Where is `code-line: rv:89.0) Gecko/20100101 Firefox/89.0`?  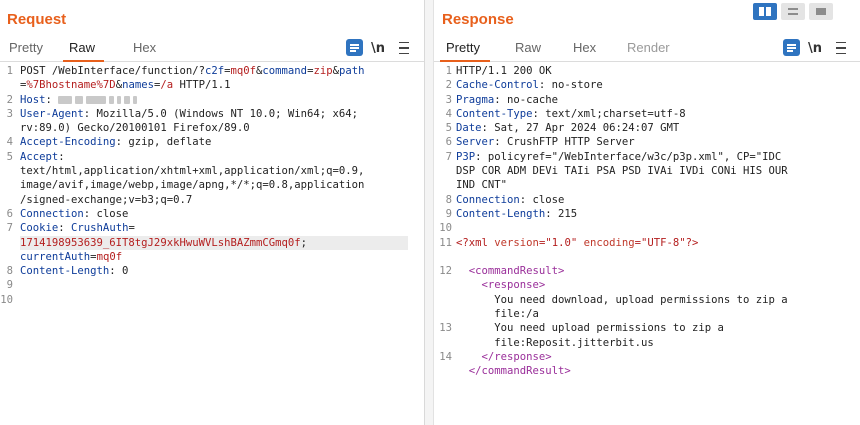
code-line: rv:89.0) Gecko/20100101 Firefox/89.0 is located at coordinates (220, 128).